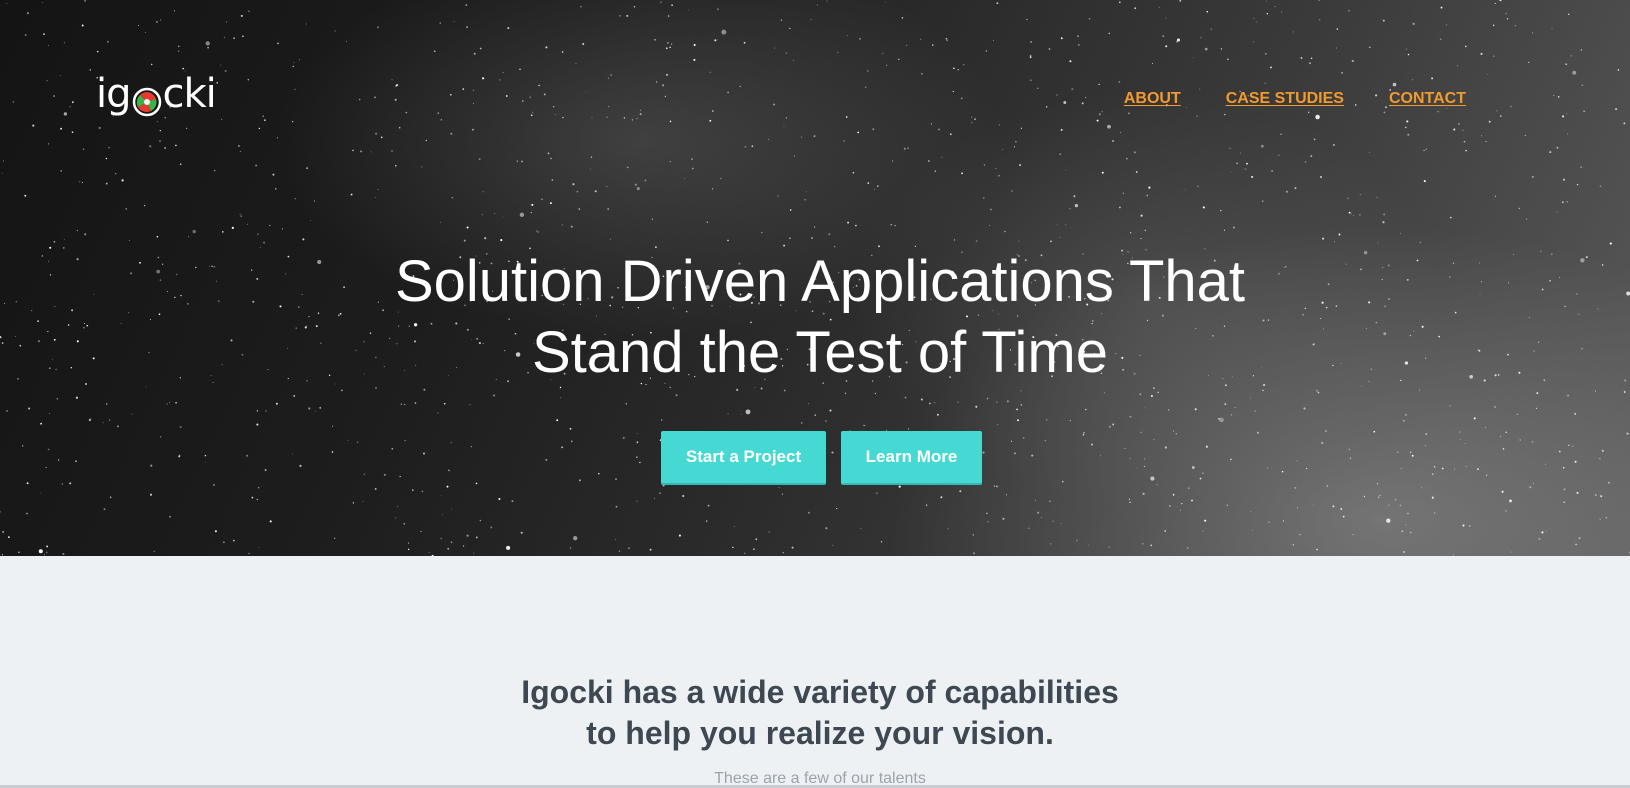 The height and width of the screenshot is (788, 1630). I want to click on igocki-logo: ig cki, so click(156, 94).